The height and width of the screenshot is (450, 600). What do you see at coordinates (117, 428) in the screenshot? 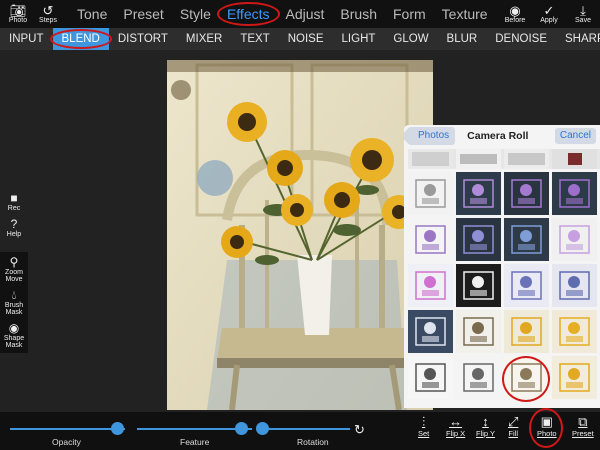
I see `opacity-slider-knob` at bounding box center [117, 428].